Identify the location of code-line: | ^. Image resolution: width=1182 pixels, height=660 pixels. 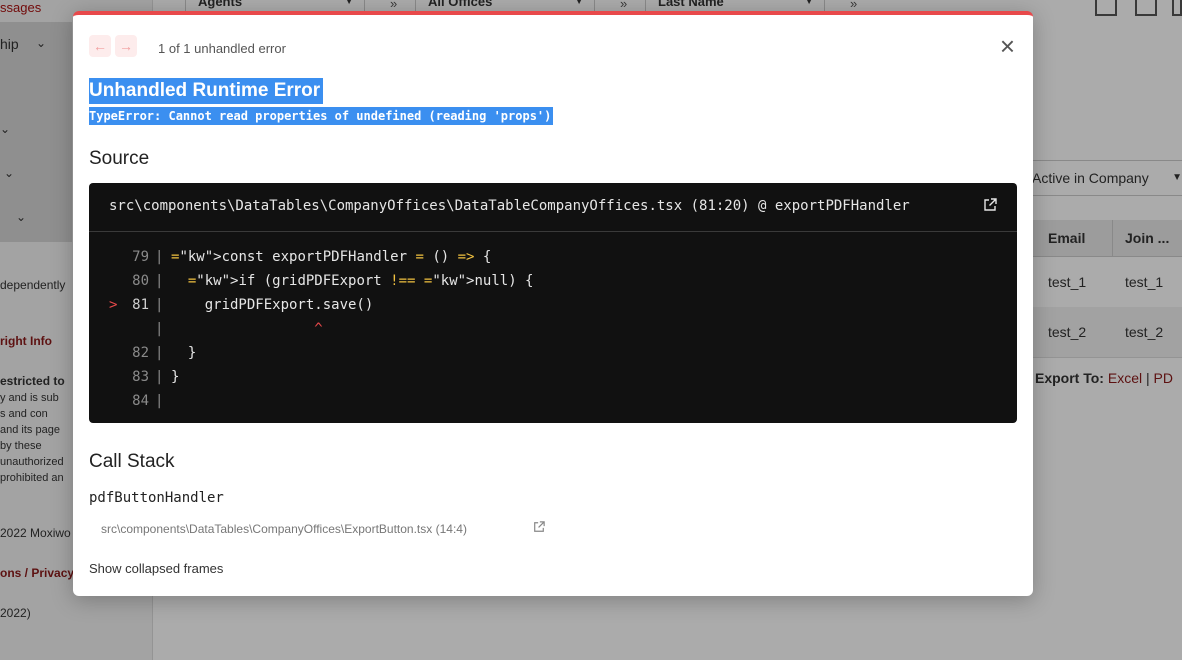
(553, 329).